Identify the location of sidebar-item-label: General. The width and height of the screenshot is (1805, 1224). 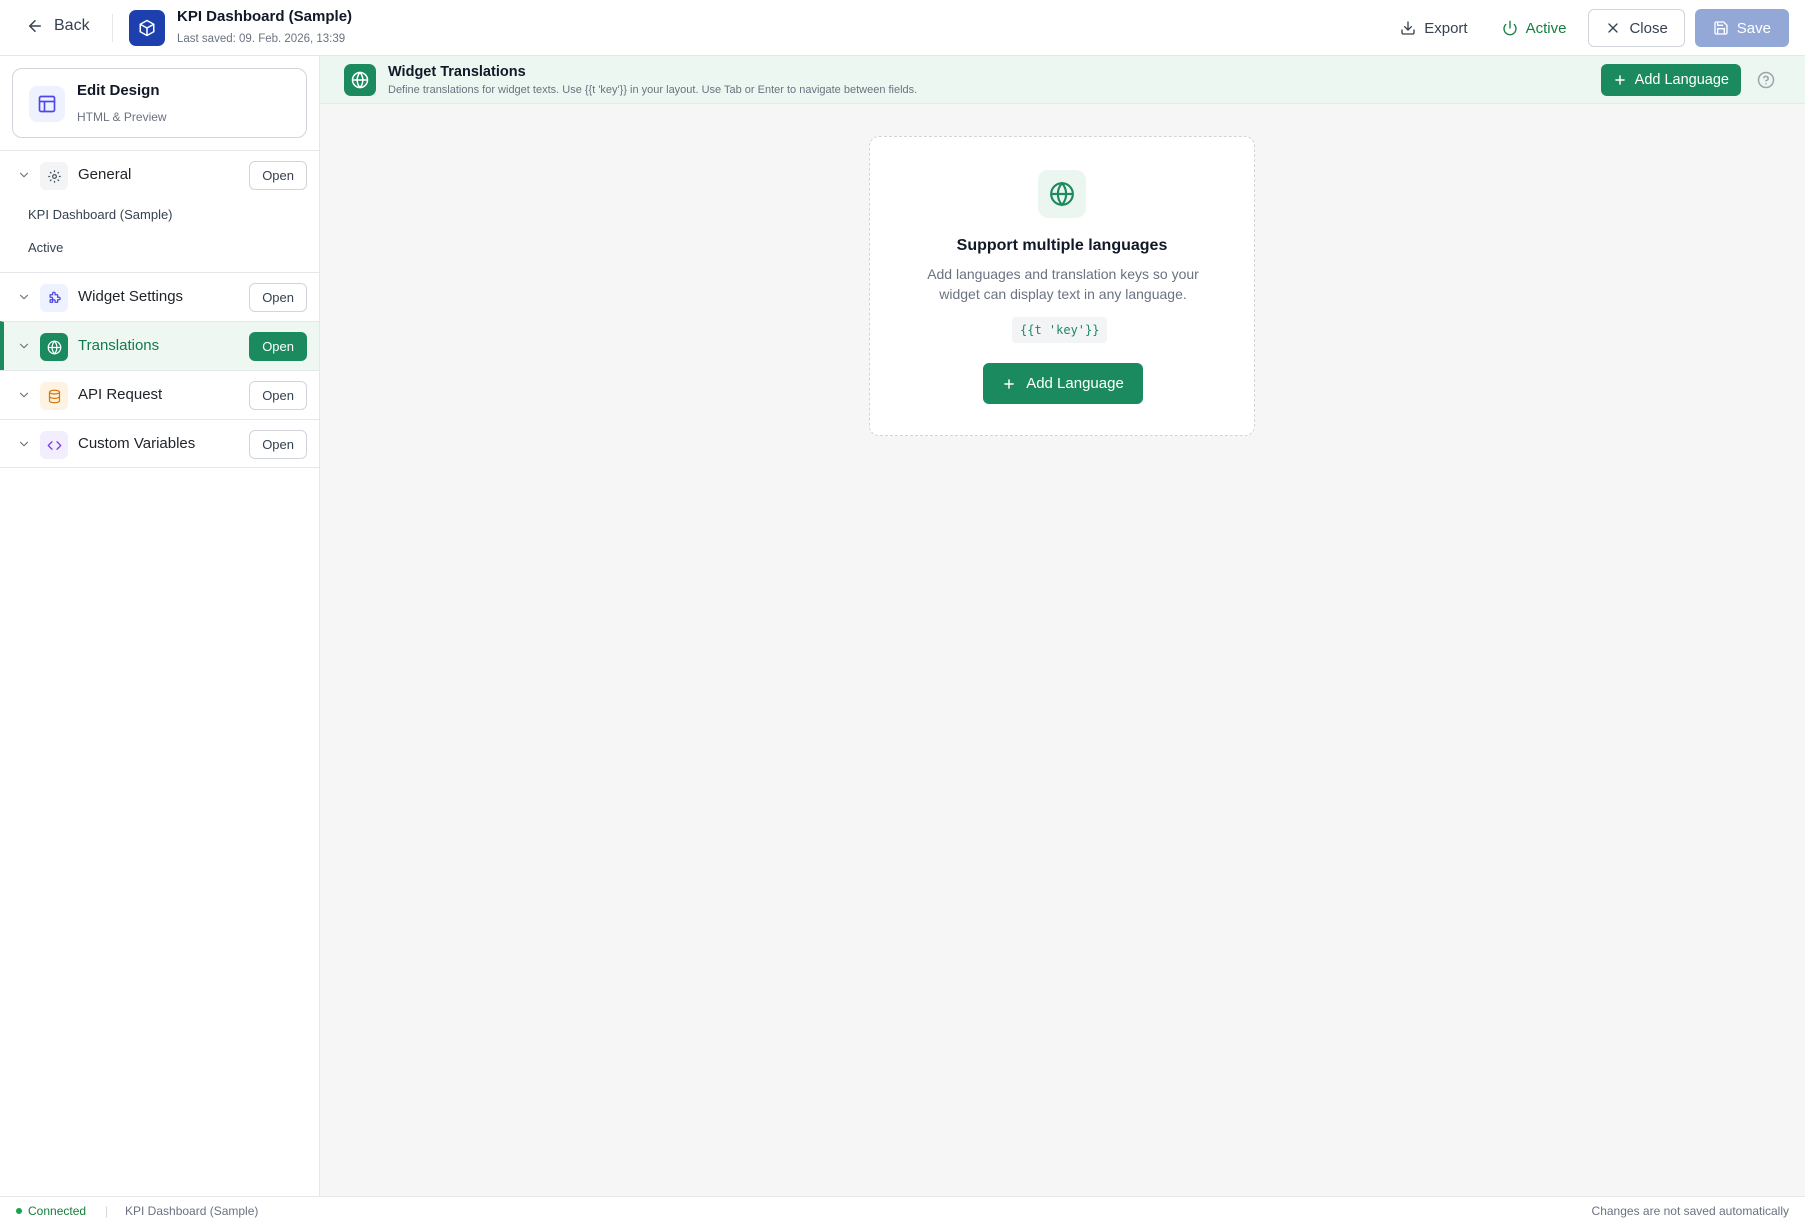
(105, 174).